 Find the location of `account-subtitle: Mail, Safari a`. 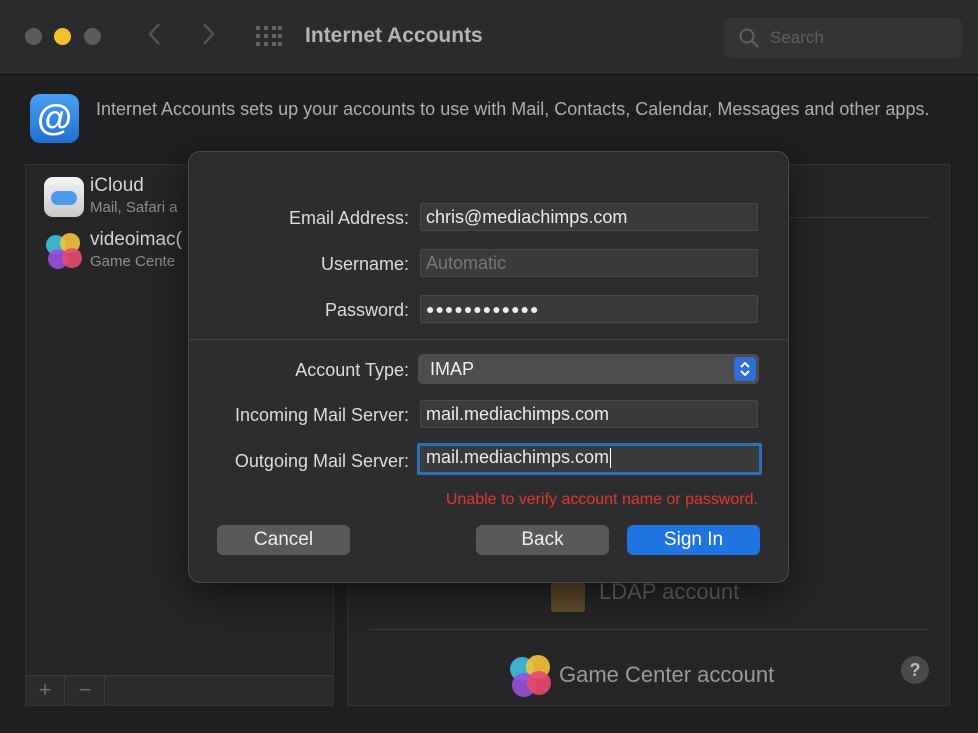

account-subtitle: Mail, Safari a is located at coordinates (134, 207).